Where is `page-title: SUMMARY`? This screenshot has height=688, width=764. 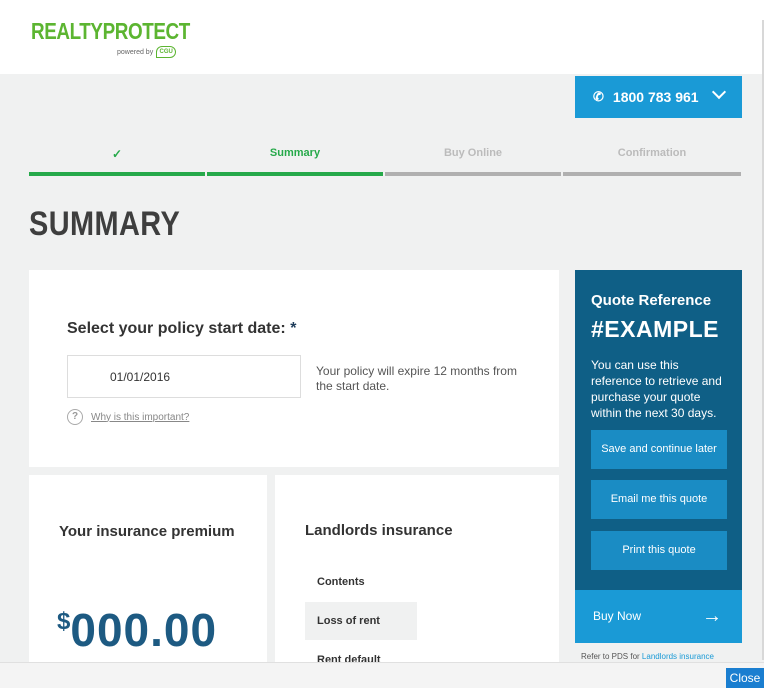
page-title: SUMMARY is located at coordinates (105, 224).